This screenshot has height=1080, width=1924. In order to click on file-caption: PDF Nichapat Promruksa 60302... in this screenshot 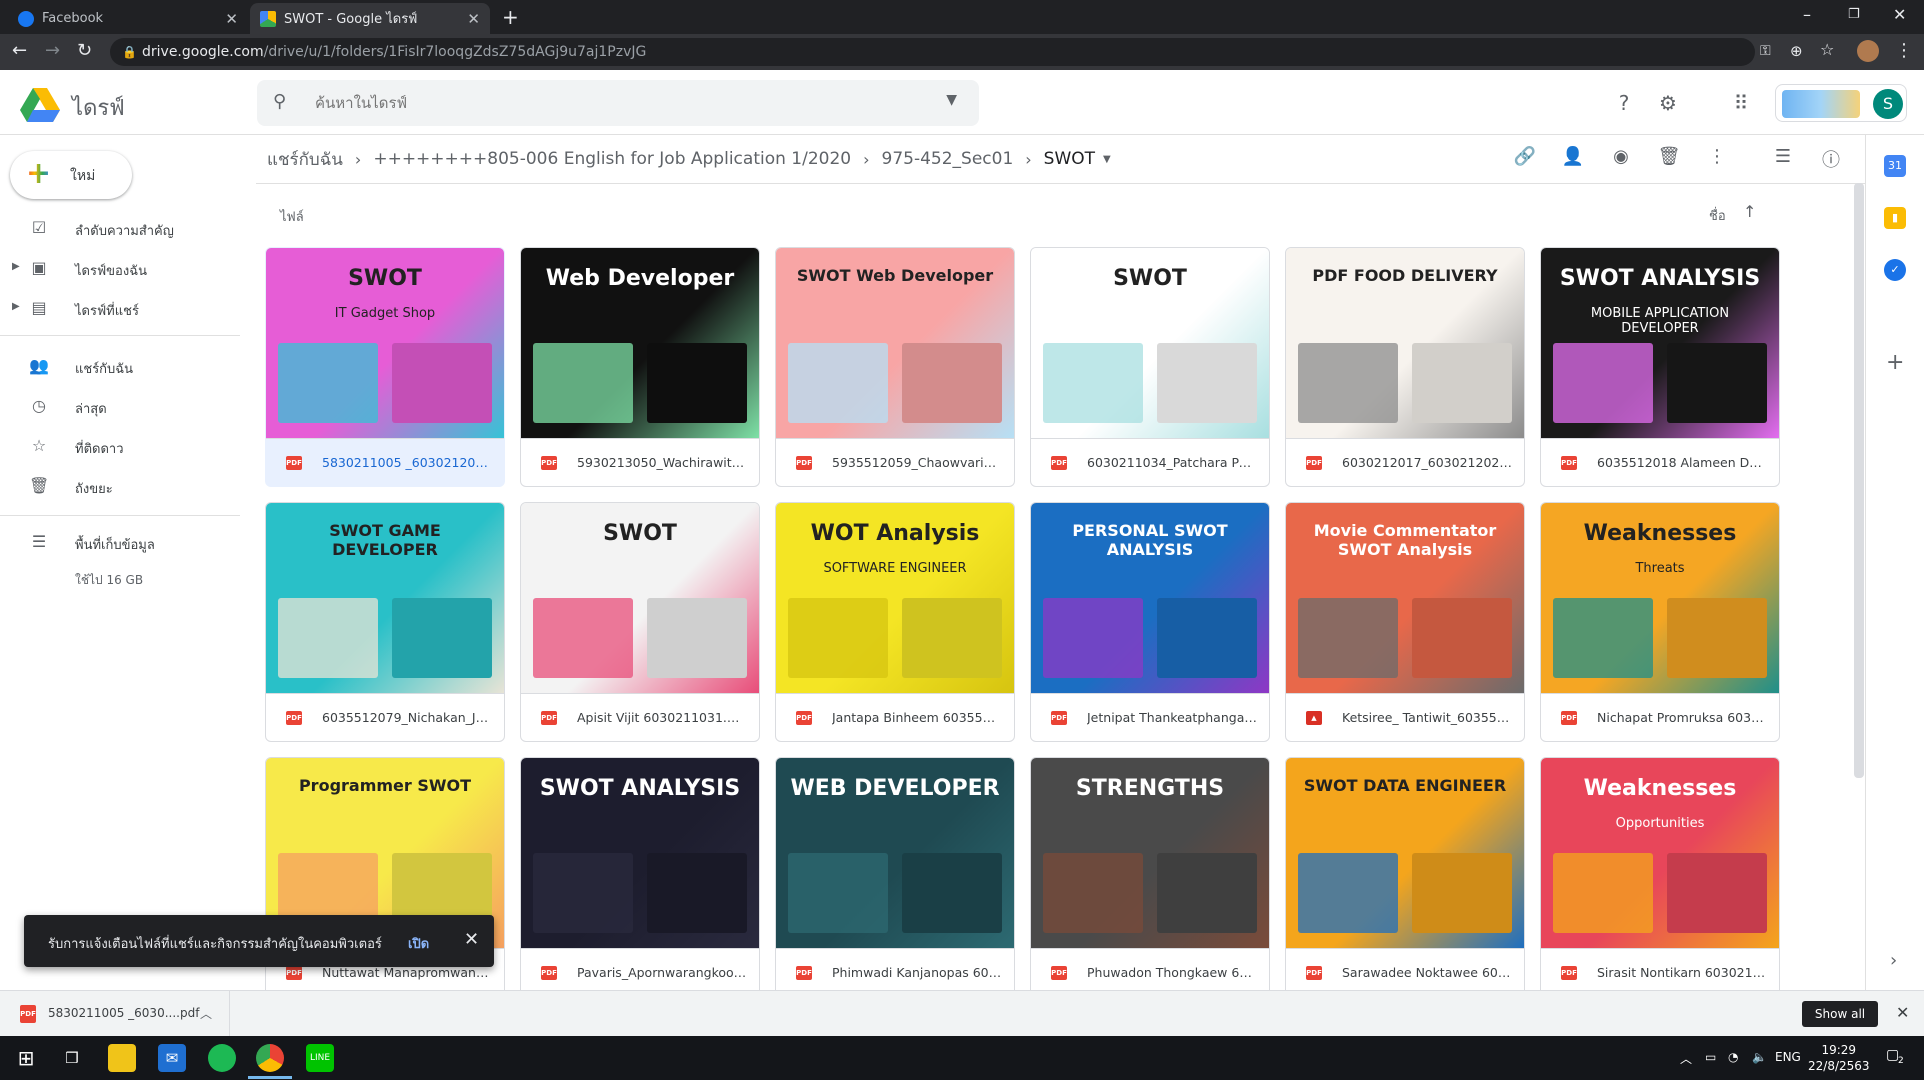, I will do `click(1660, 717)`.